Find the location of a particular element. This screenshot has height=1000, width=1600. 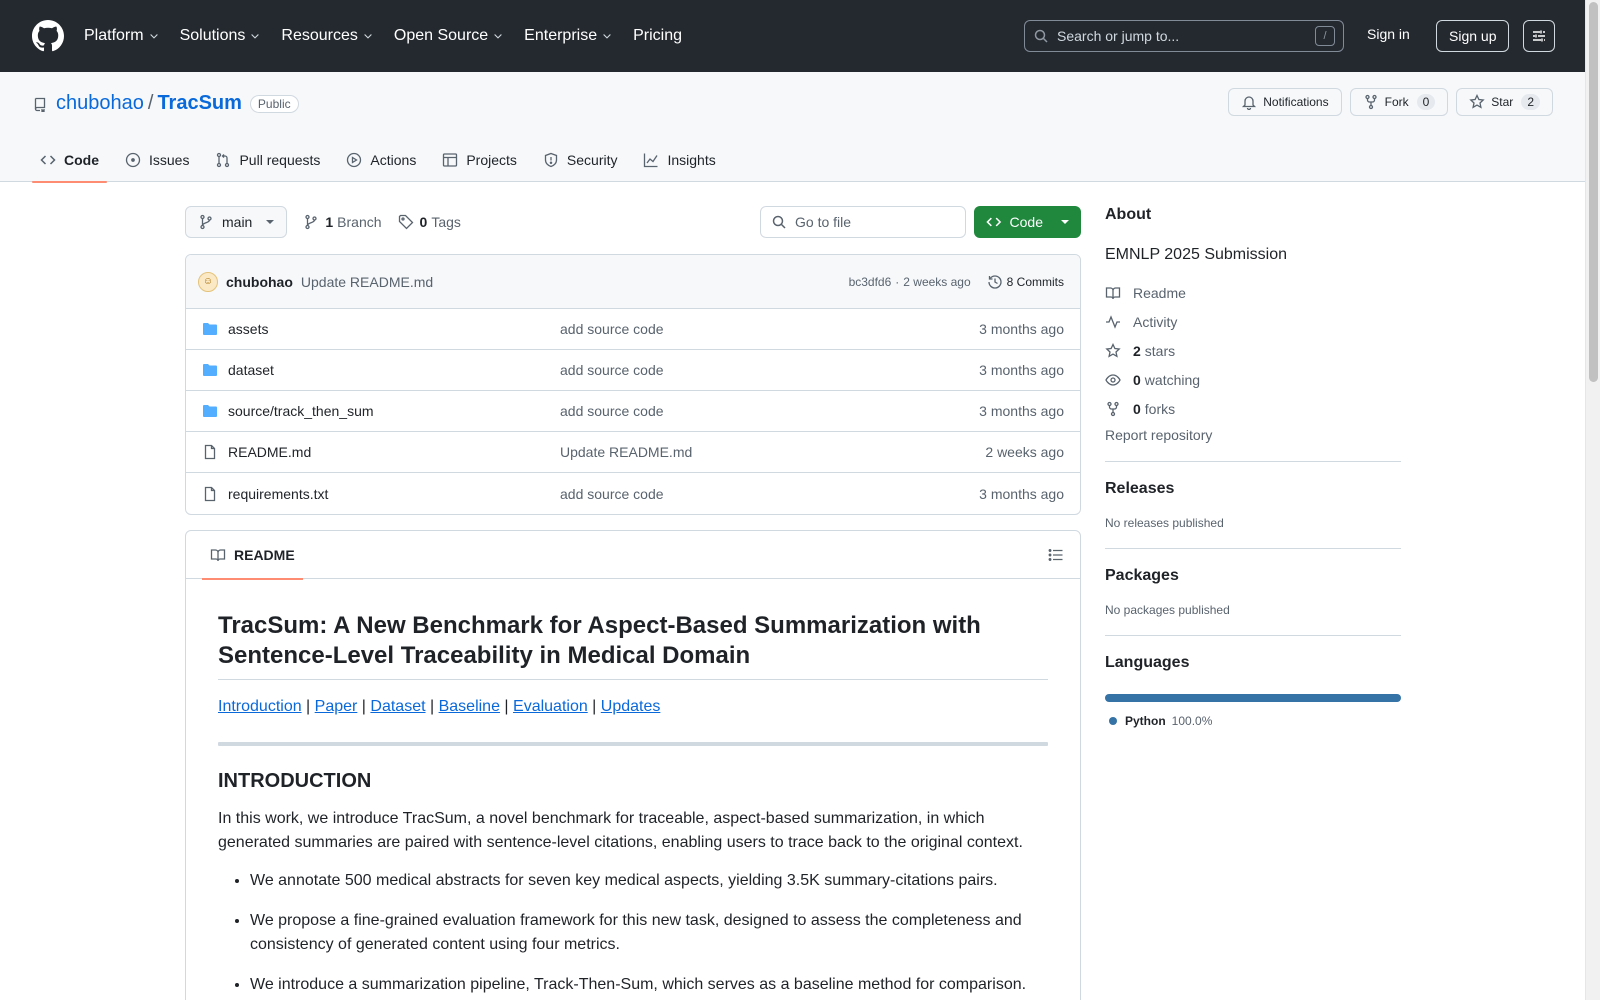

readme-link: Readme is located at coordinates (1253, 292).